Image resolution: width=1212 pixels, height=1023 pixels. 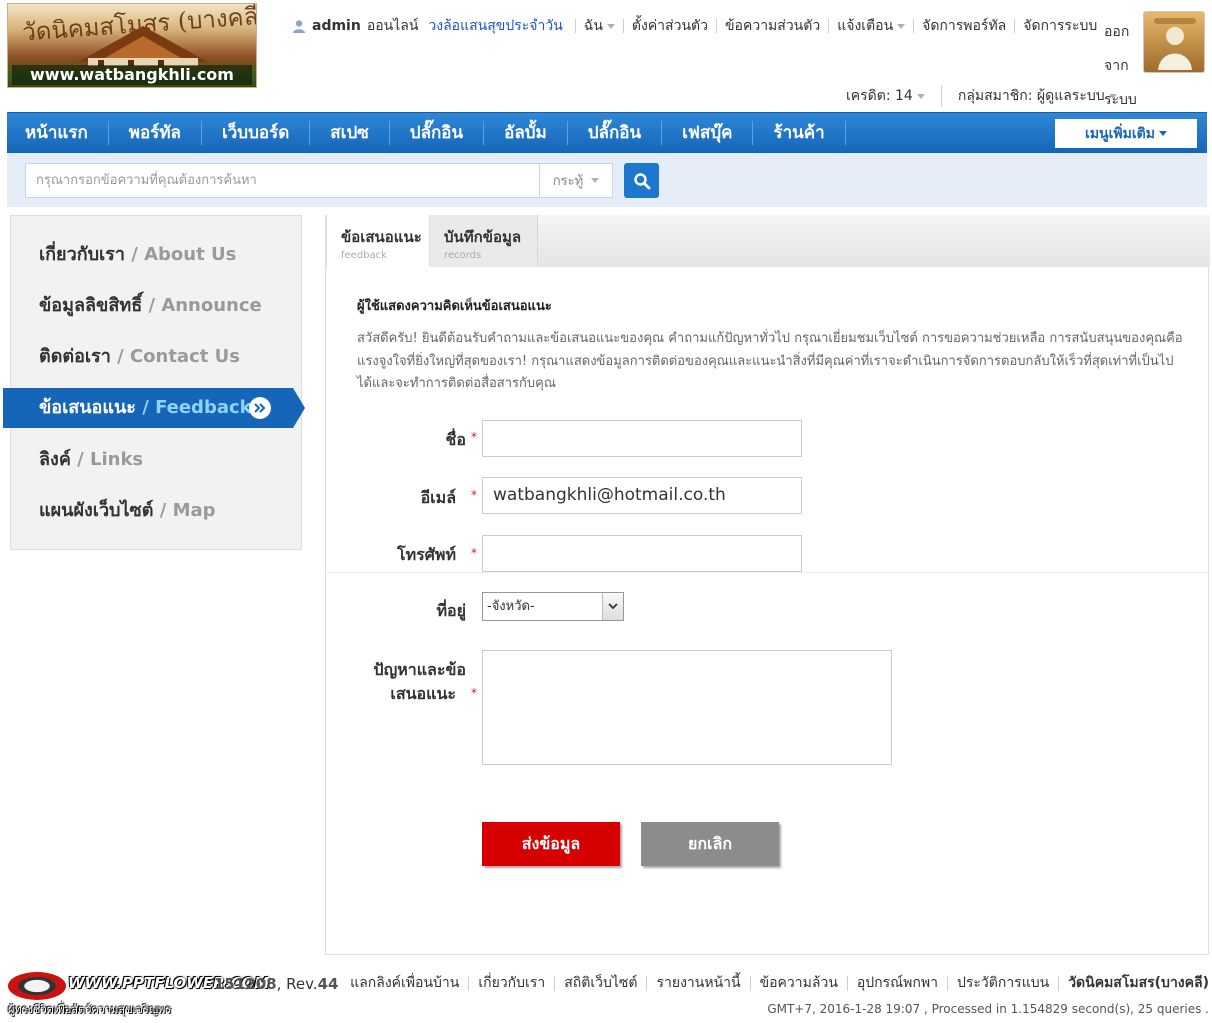 What do you see at coordinates (378, 241) in the screenshot?
I see `tab-feedback: ข้อเสนอแนะ feedback` at bounding box center [378, 241].